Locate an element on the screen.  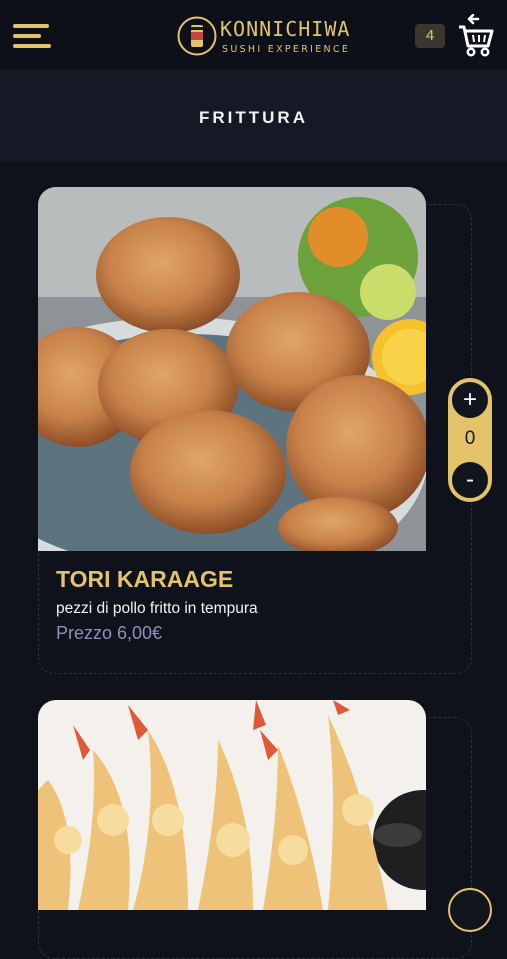
section-title: FRITTURA is located at coordinates (253, 117).